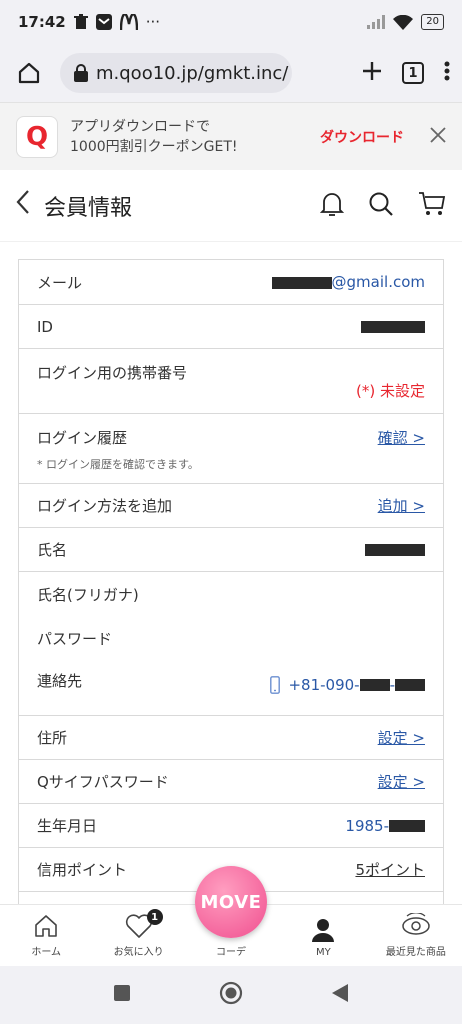 This screenshot has height=1024, width=462. What do you see at coordinates (323, 930) in the screenshot?
I see `person-icon` at bounding box center [323, 930].